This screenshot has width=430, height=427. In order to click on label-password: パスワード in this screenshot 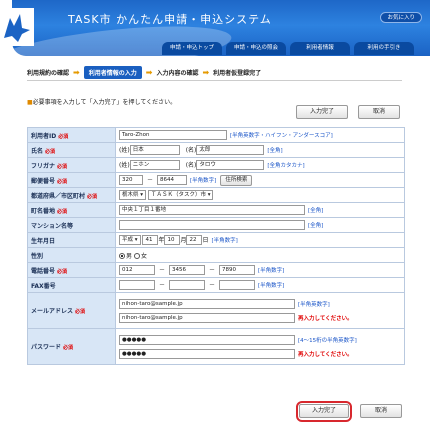, I will do `click(46, 347)`.